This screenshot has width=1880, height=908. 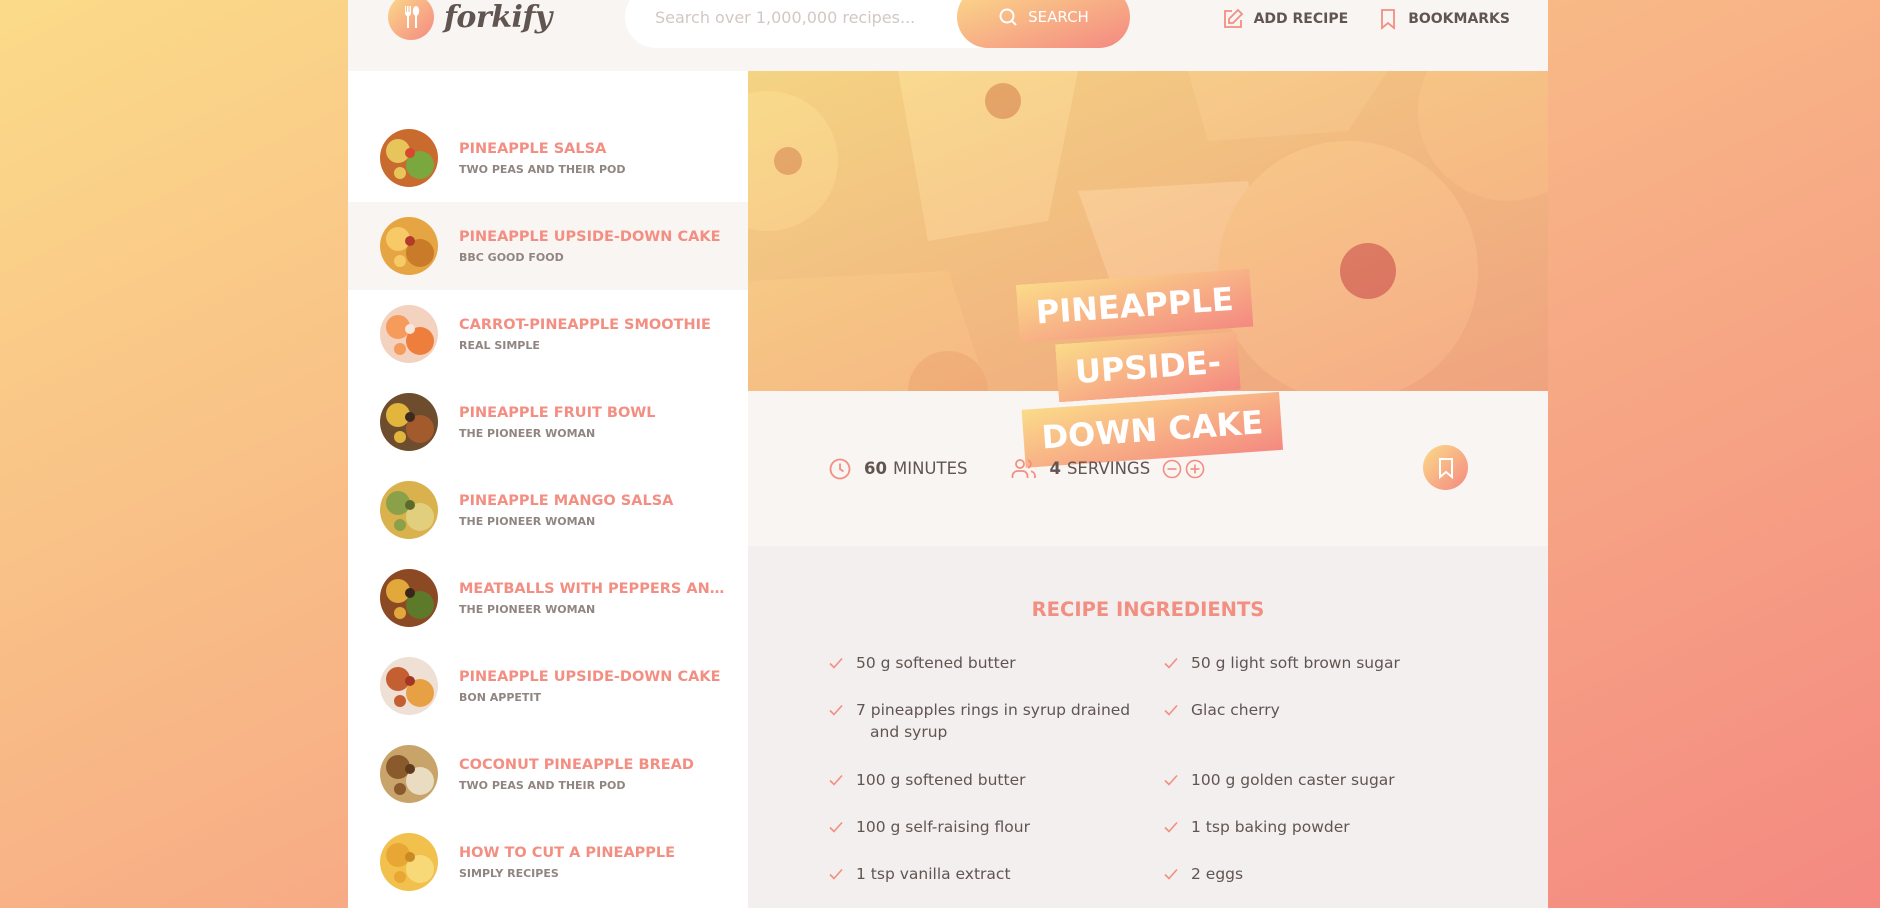 I want to click on ingredient-text: 1 tsp baking powder, so click(x=1270, y=827).